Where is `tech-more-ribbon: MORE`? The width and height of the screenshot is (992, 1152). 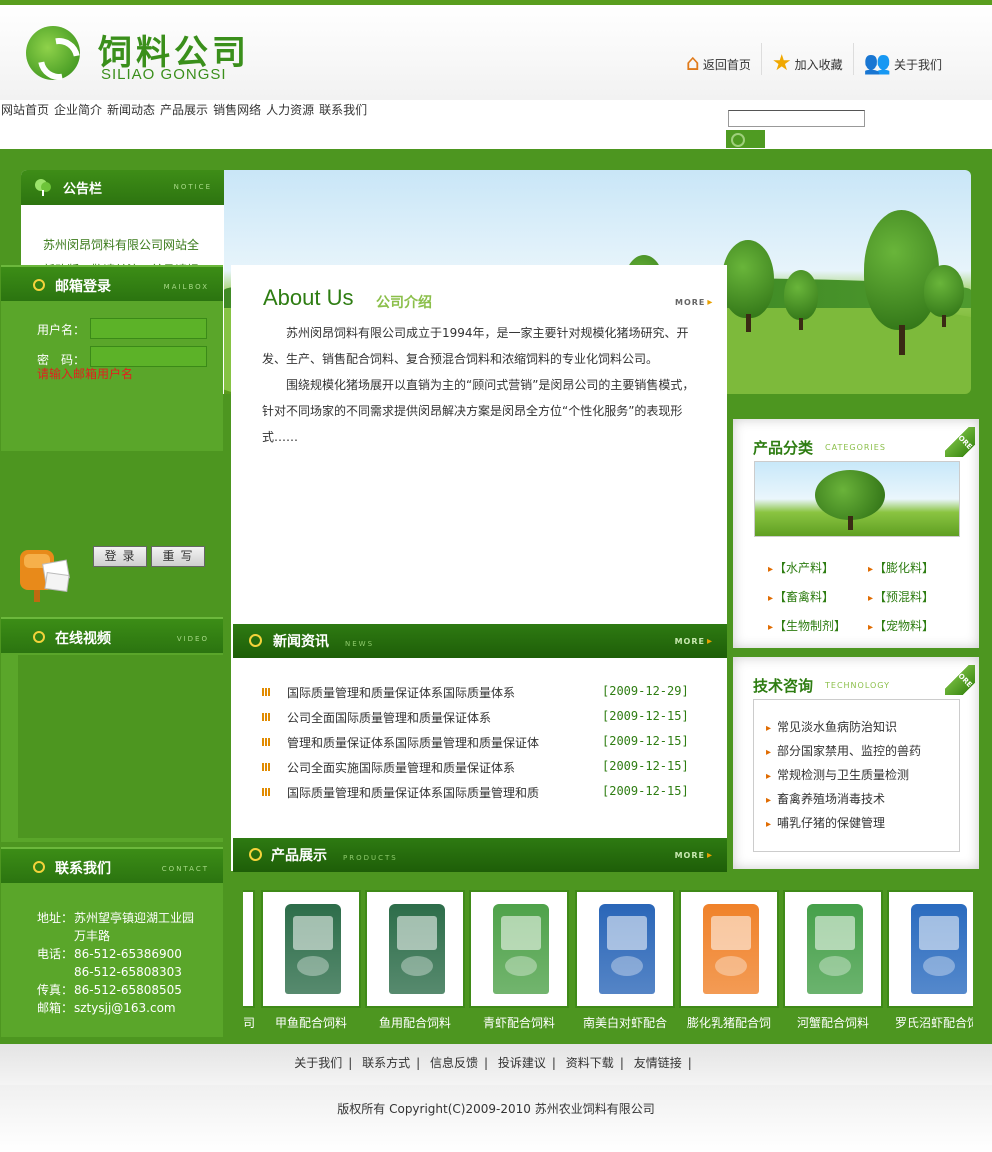 tech-more-ribbon: MORE is located at coordinates (960, 680).